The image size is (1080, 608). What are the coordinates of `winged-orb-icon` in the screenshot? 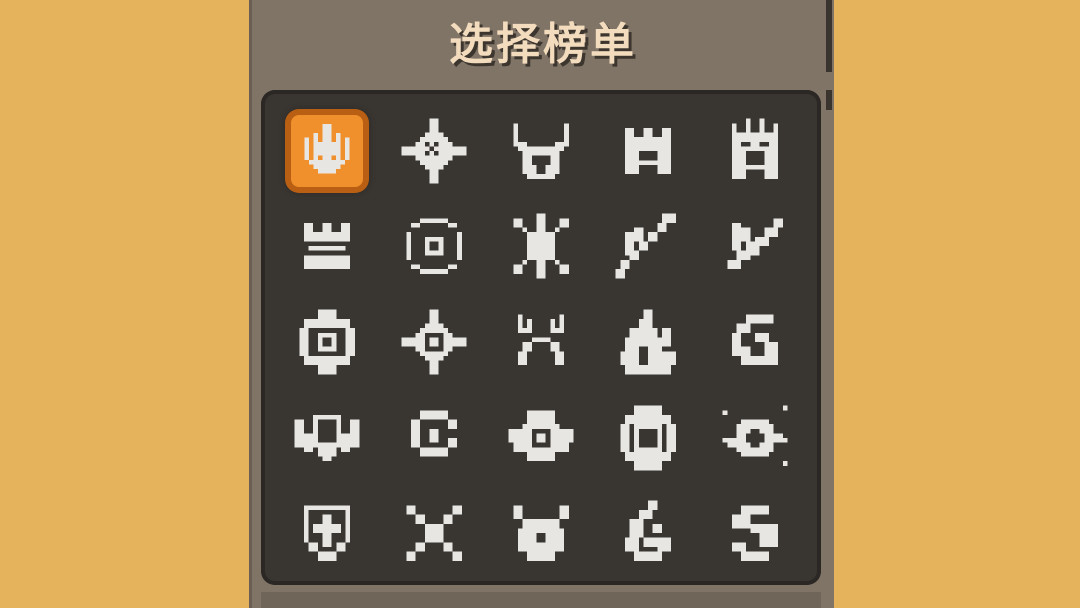 It's located at (541, 438).